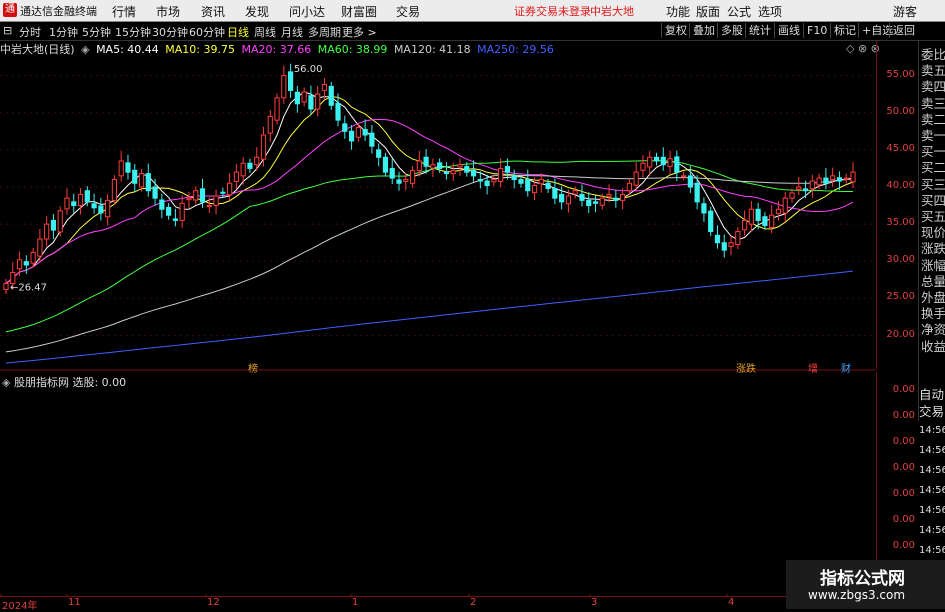 This screenshot has width=945, height=612. Describe the element at coordinates (6, 382) in the screenshot. I see `indicator-settings-icon: ◈` at that location.